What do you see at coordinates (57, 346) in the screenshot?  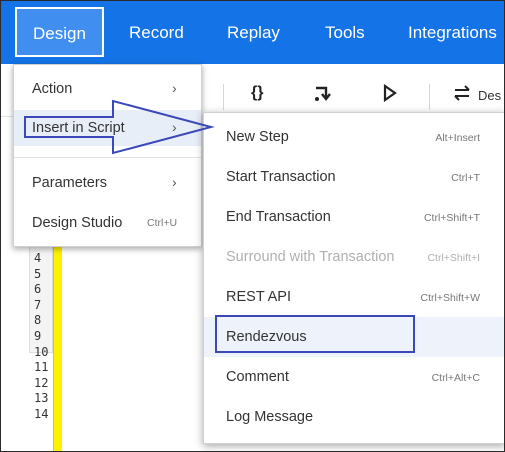 I see `change-marker-bar` at bounding box center [57, 346].